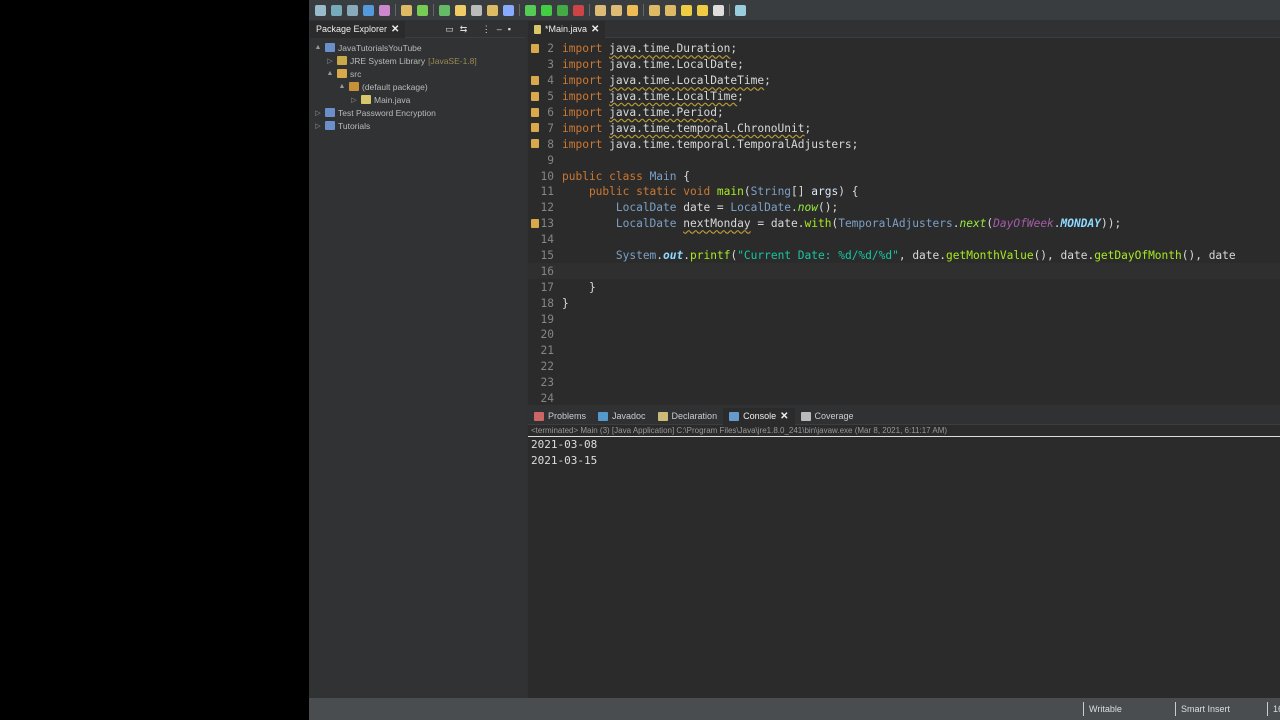  Describe the element at coordinates (794, 10) in the screenshot. I see `main-toolbar` at that location.